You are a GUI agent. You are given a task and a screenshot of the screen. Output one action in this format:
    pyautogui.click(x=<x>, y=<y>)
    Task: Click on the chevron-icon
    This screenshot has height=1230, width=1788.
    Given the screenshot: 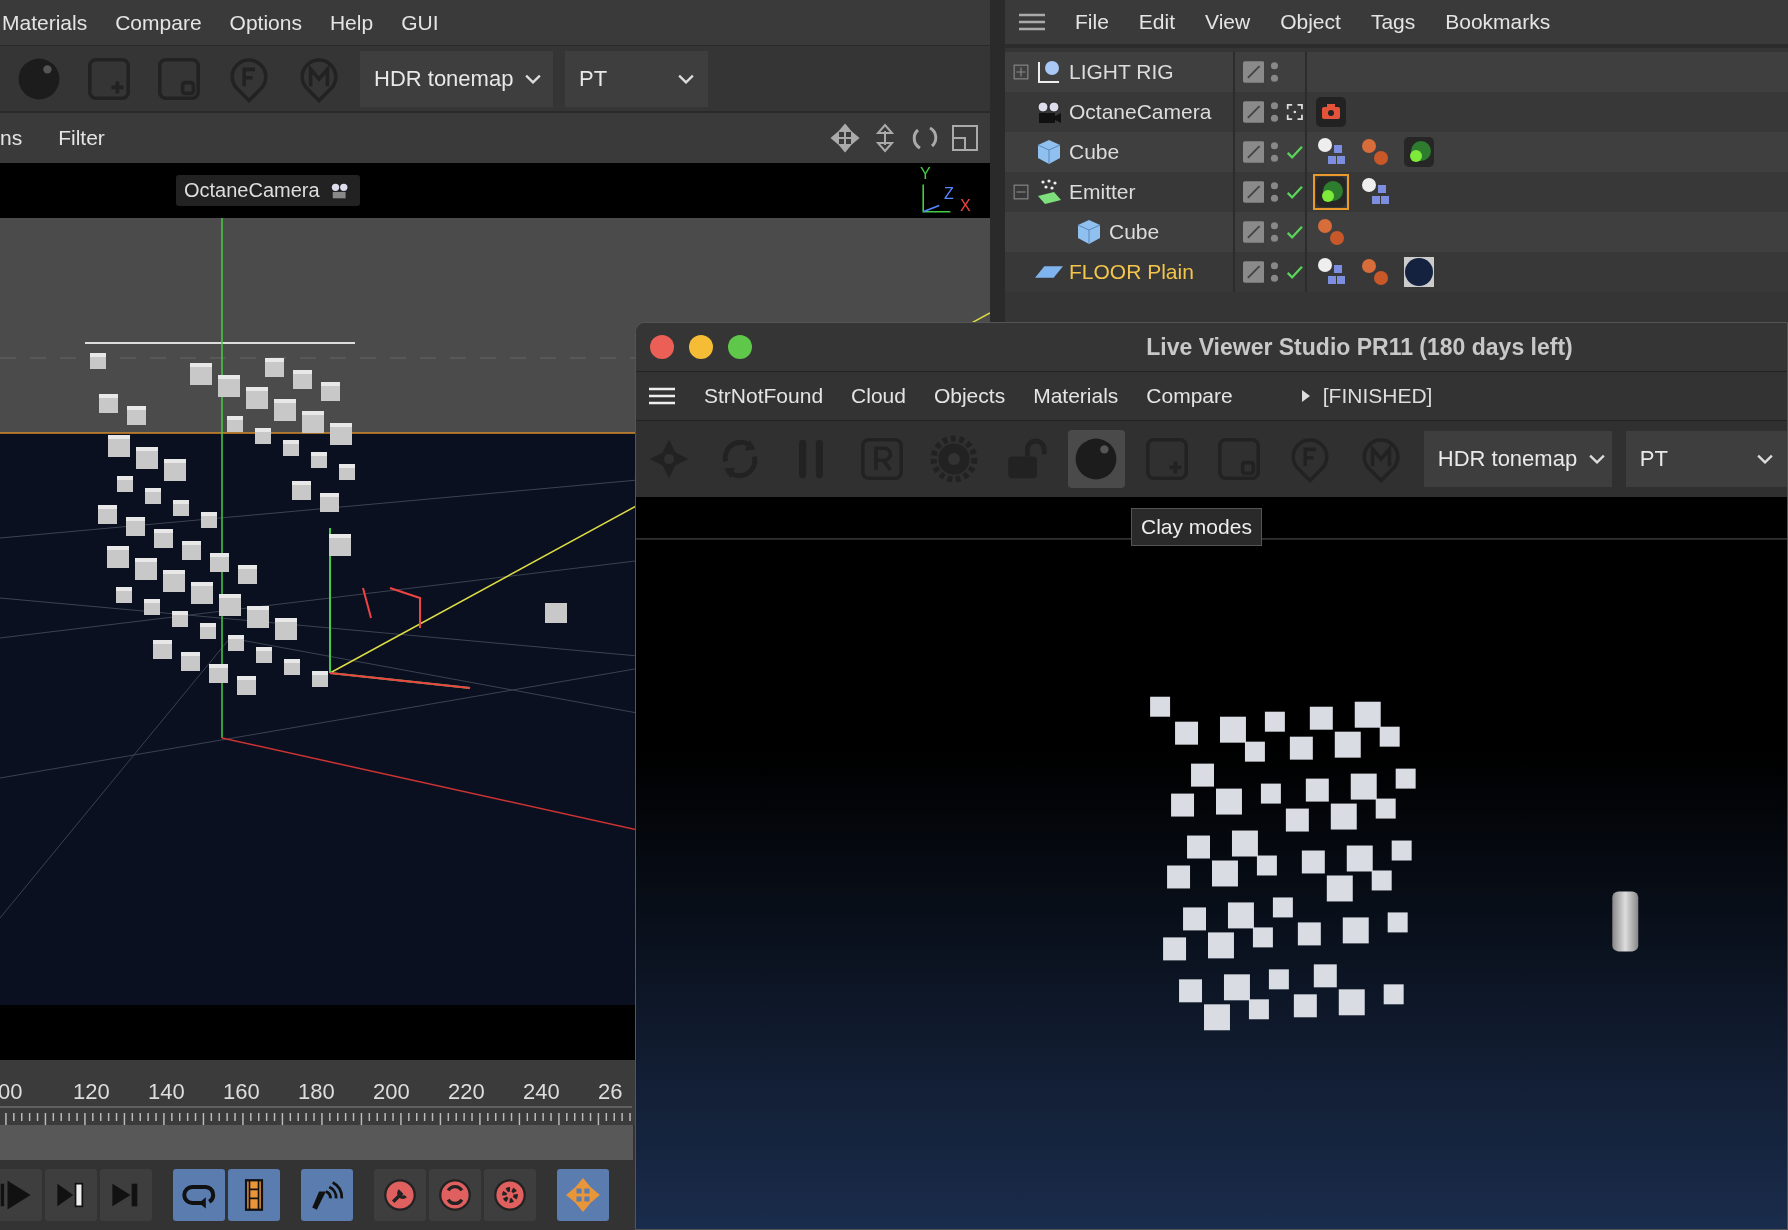 What is the action you would take?
    pyautogui.click(x=533, y=78)
    